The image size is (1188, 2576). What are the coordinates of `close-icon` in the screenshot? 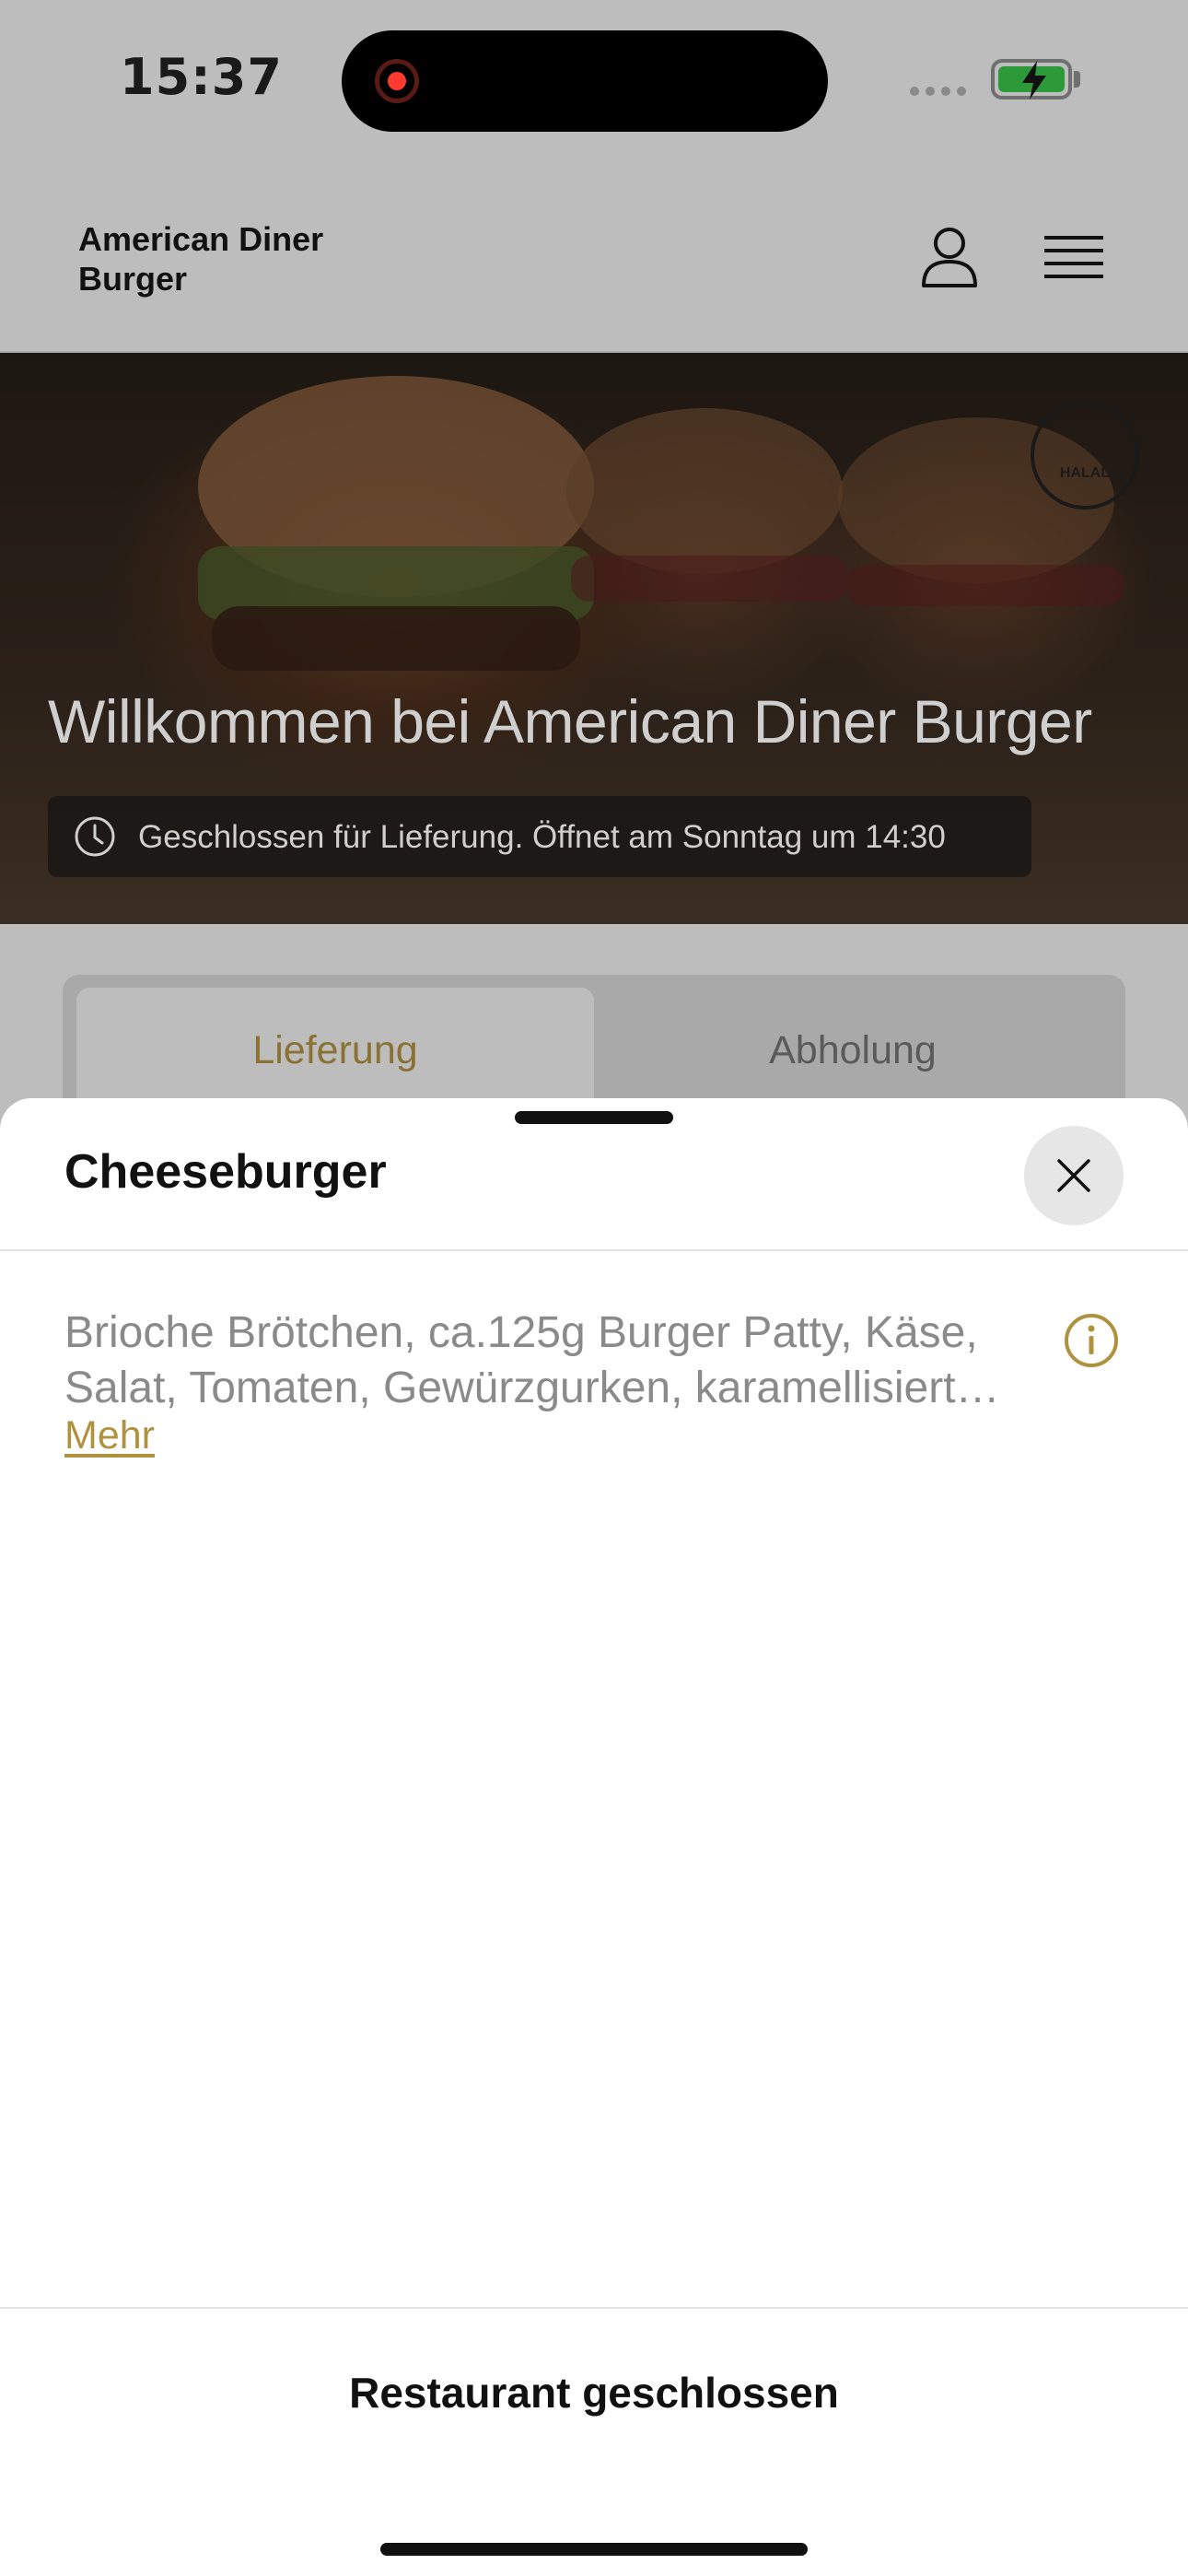 It's located at (1073, 1175).